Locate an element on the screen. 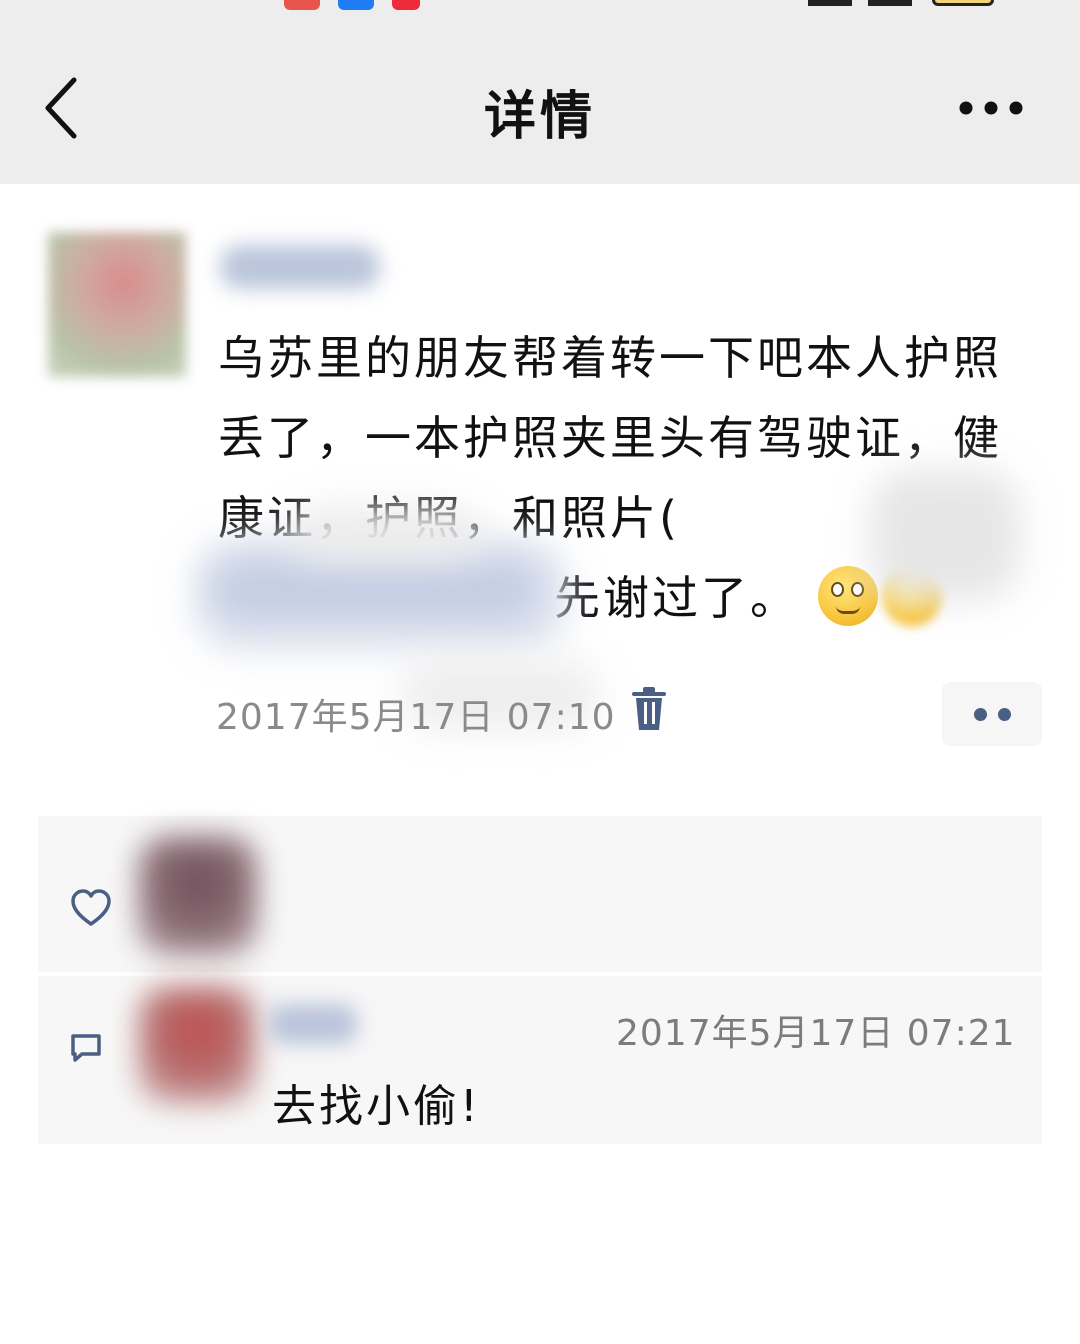 This screenshot has width=1080, height=1344. more-options-icon is located at coordinates (991, 108).